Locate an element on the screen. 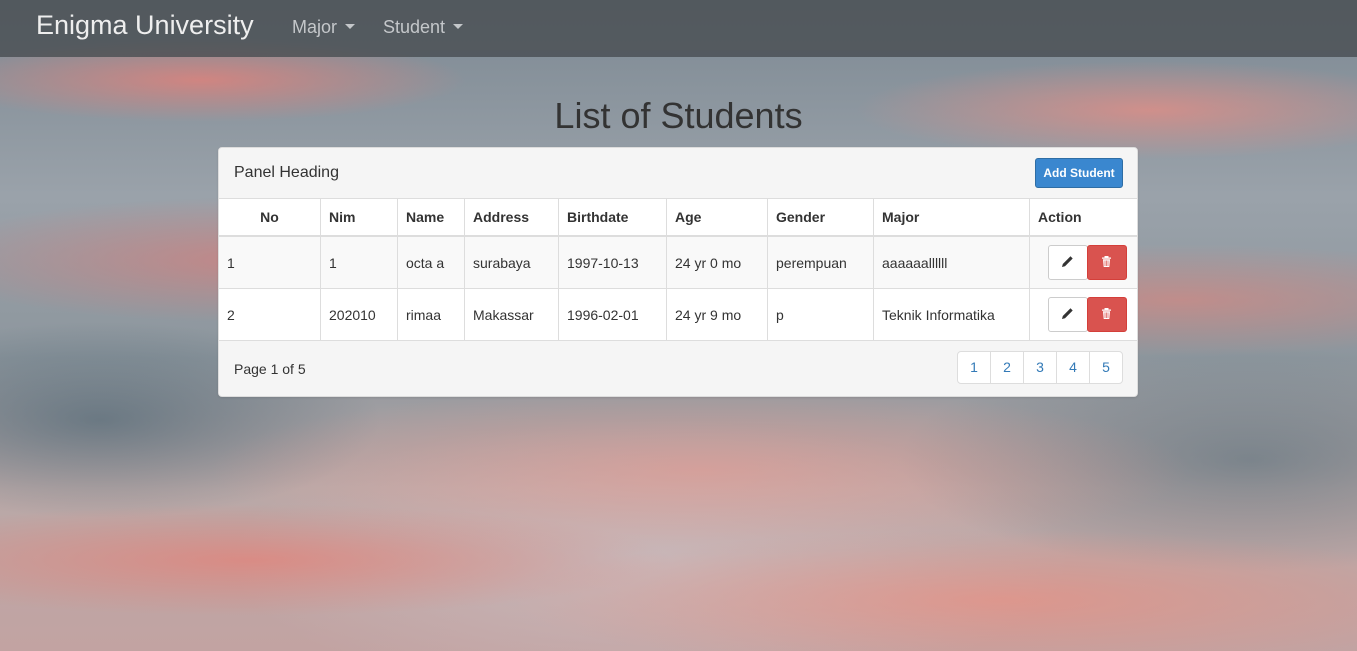  page-link-2: 2 is located at coordinates (1007, 367).